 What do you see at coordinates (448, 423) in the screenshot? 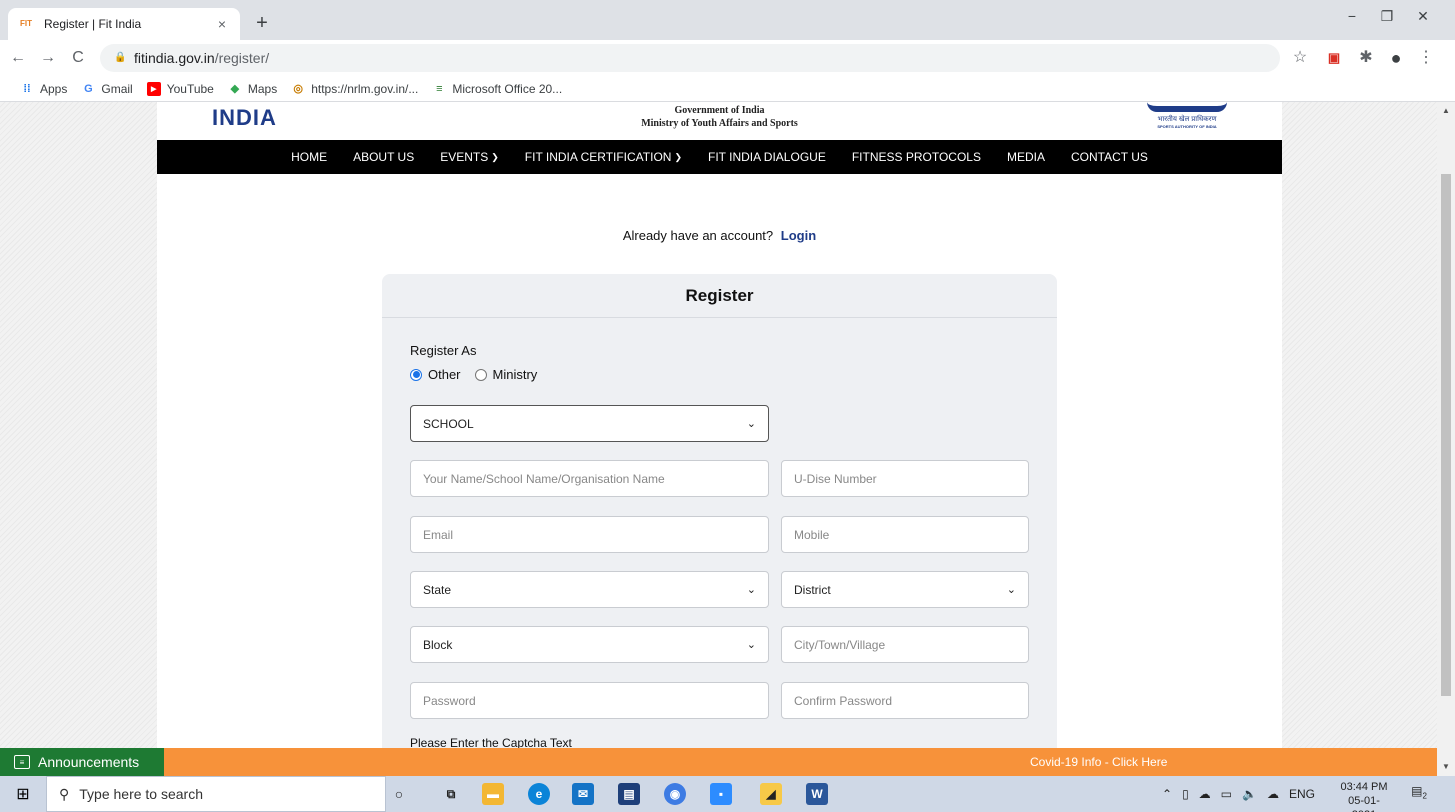
I see `category-value: SCHOOL` at bounding box center [448, 423].